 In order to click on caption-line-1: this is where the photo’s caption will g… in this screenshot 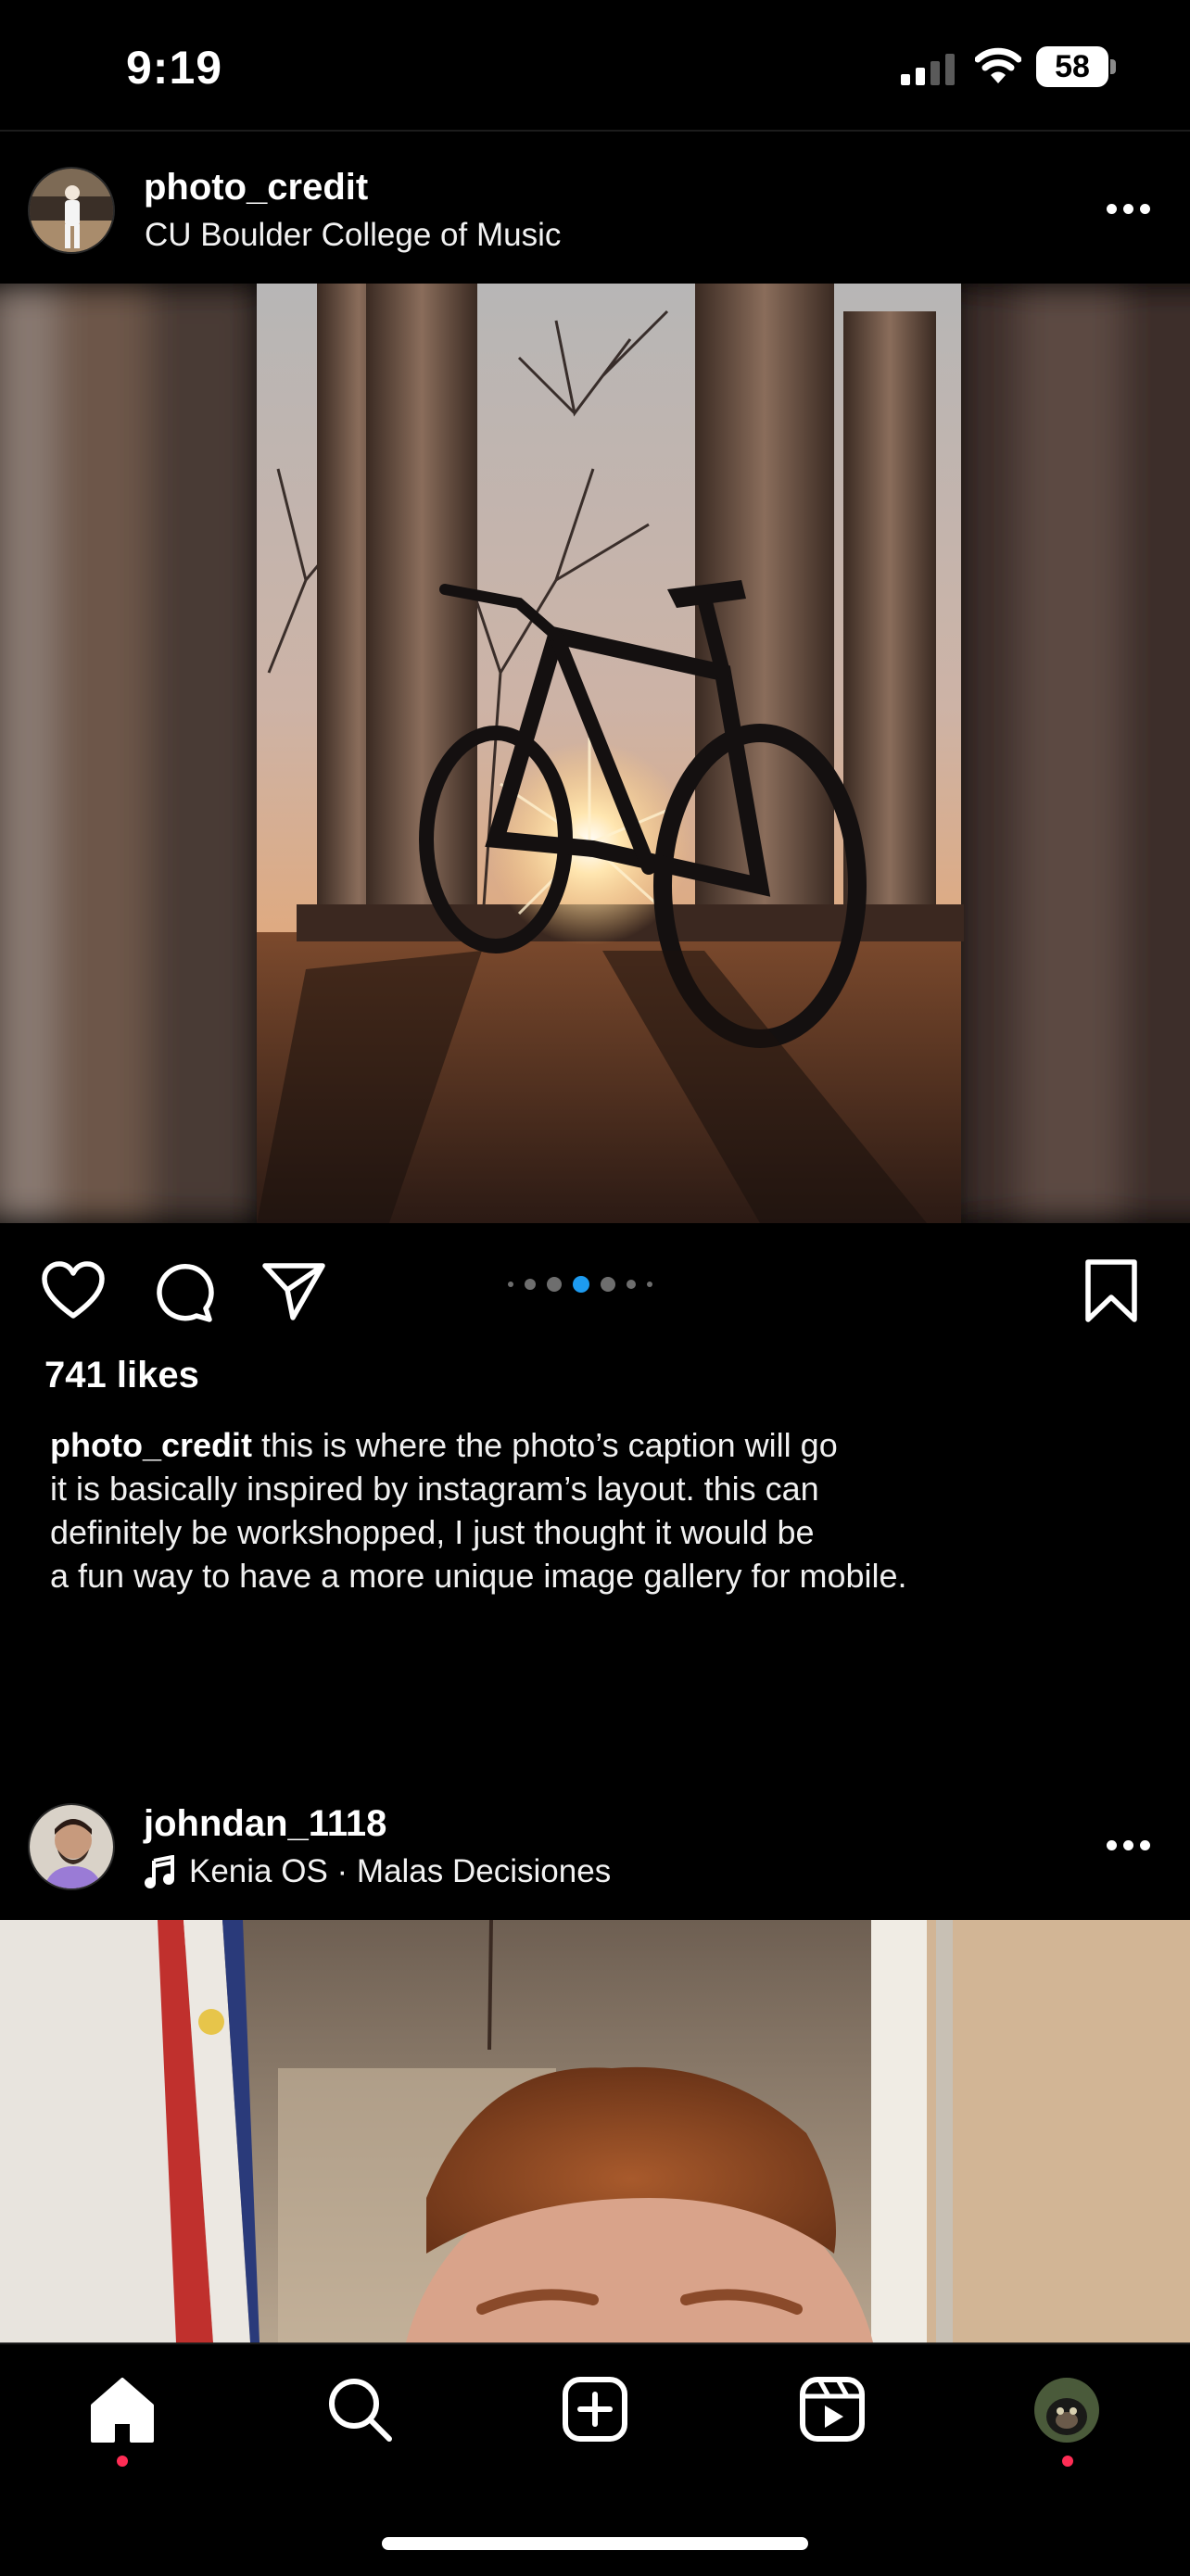, I will do `click(549, 1445)`.